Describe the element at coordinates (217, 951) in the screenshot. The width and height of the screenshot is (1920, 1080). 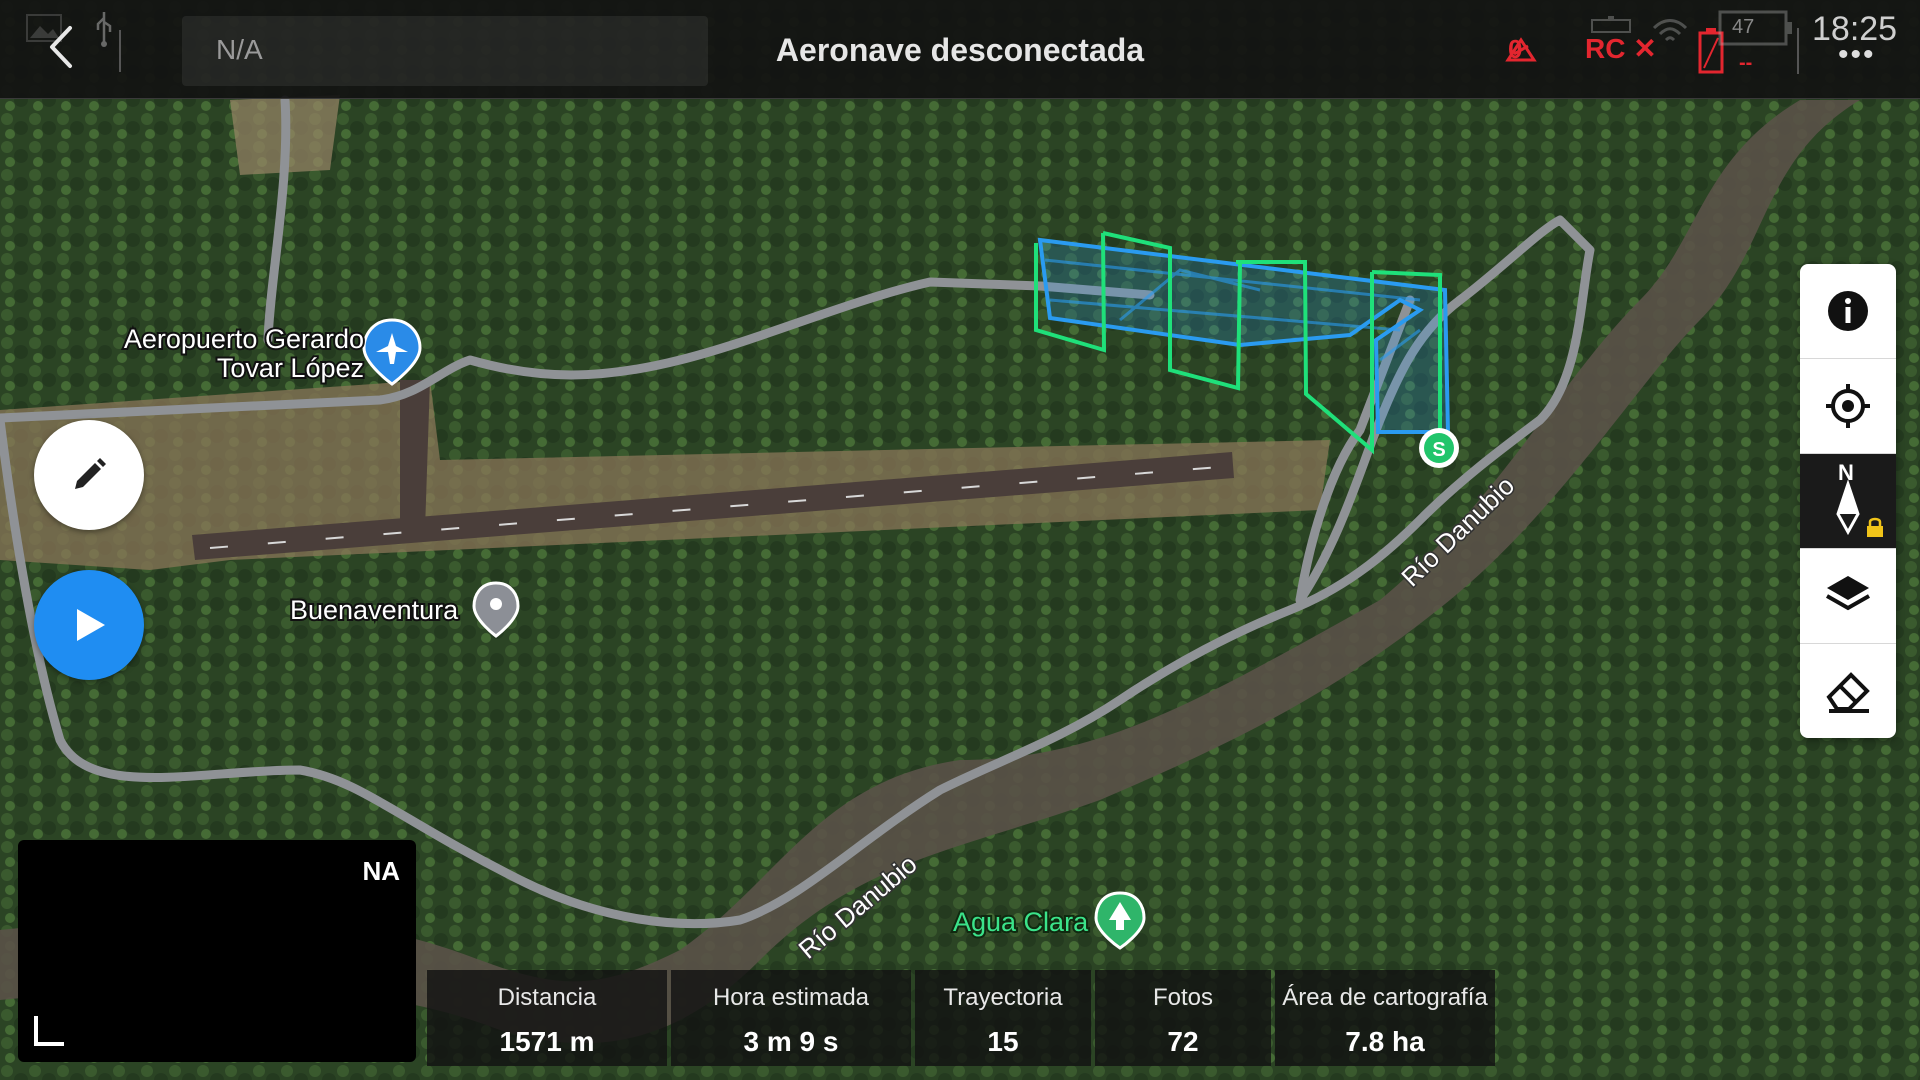
I see `camera-preview: NA` at that location.